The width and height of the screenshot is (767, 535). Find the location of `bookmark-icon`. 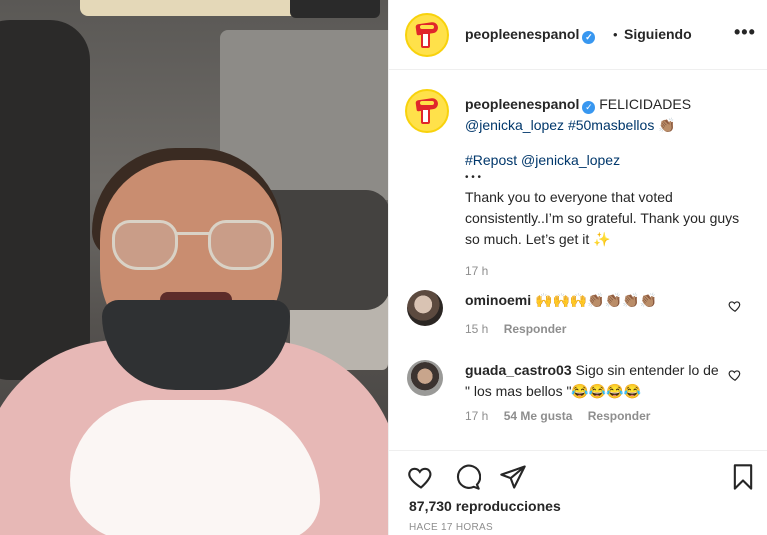

bookmark-icon is located at coordinates (743, 477).